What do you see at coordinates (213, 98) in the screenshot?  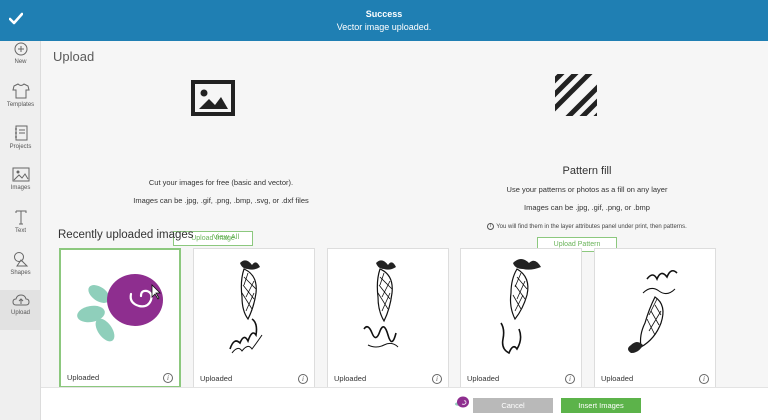 I see `image-upload-icon` at bounding box center [213, 98].